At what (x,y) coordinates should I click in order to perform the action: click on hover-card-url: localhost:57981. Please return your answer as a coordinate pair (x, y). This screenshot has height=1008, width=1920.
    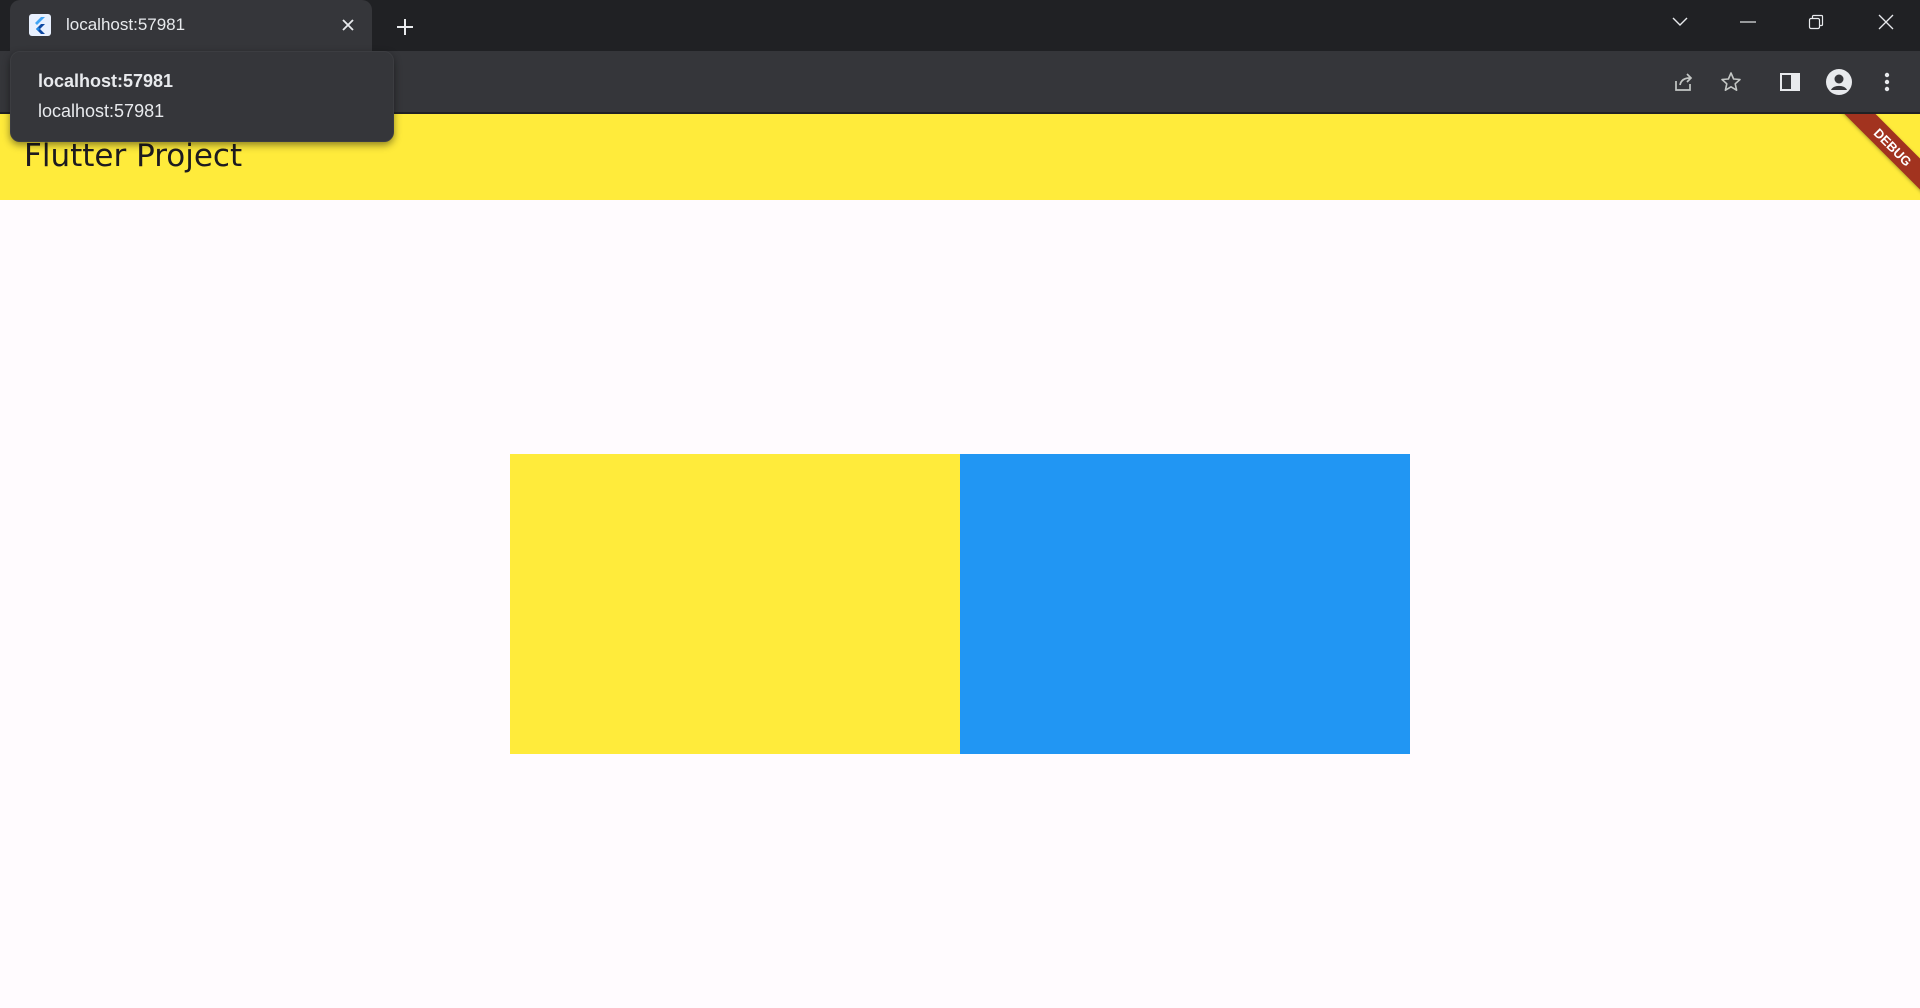
    Looking at the image, I should click on (101, 111).